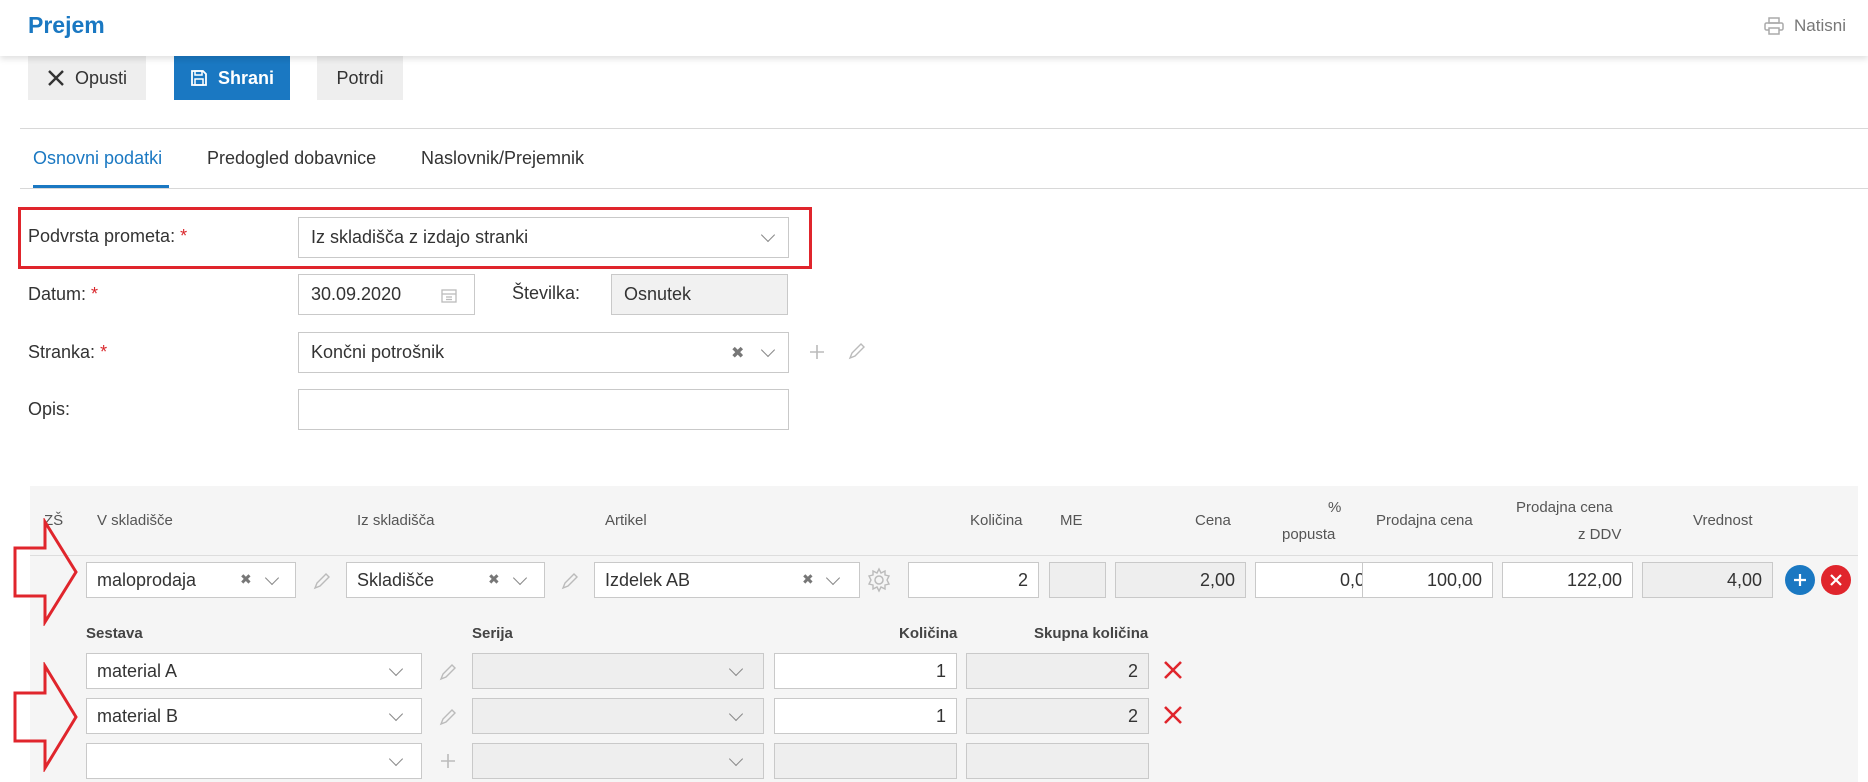 The width and height of the screenshot is (1868, 782). Describe the element at coordinates (101, 77) in the screenshot. I see `discard-label: Opusti` at that location.